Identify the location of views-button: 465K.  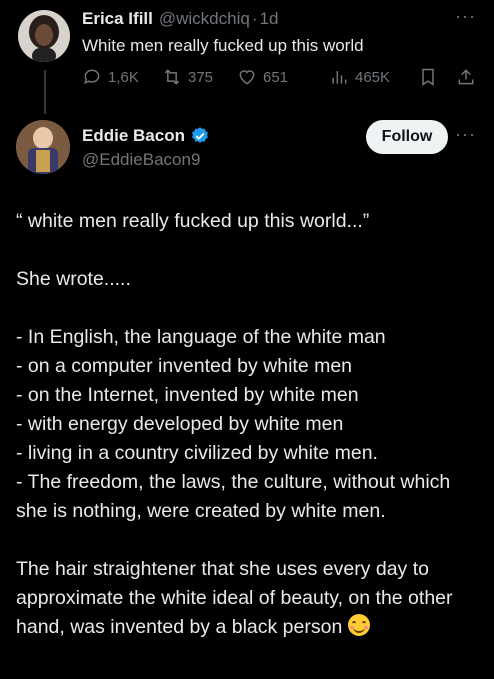
(359, 77).